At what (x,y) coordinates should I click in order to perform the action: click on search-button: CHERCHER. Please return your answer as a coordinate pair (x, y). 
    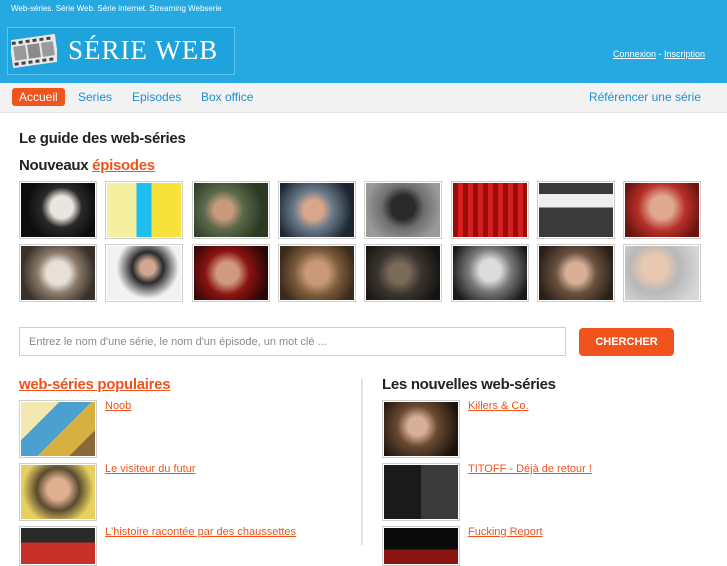
    Looking at the image, I should click on (626, 342).